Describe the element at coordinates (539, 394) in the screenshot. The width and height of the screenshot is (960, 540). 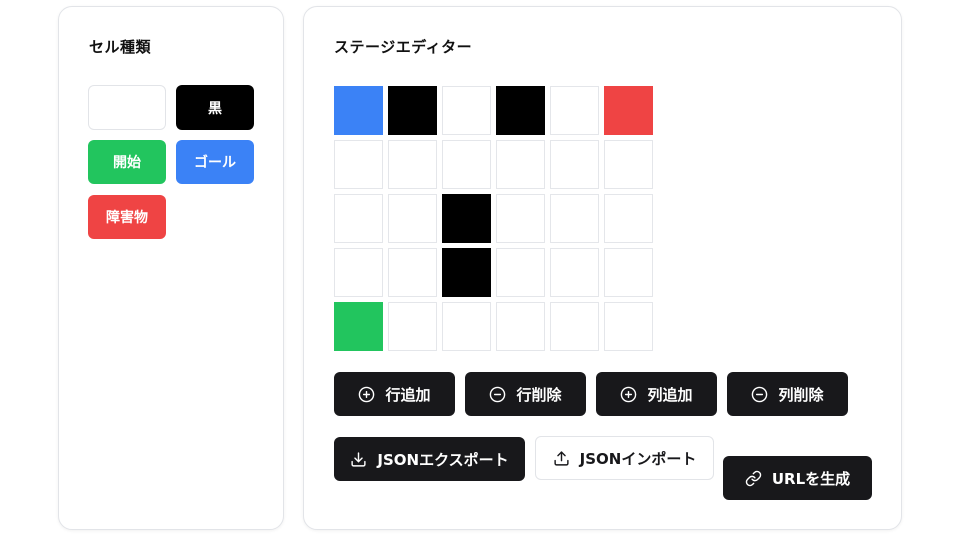
I see `delete-row-label: 行削除` at that location.